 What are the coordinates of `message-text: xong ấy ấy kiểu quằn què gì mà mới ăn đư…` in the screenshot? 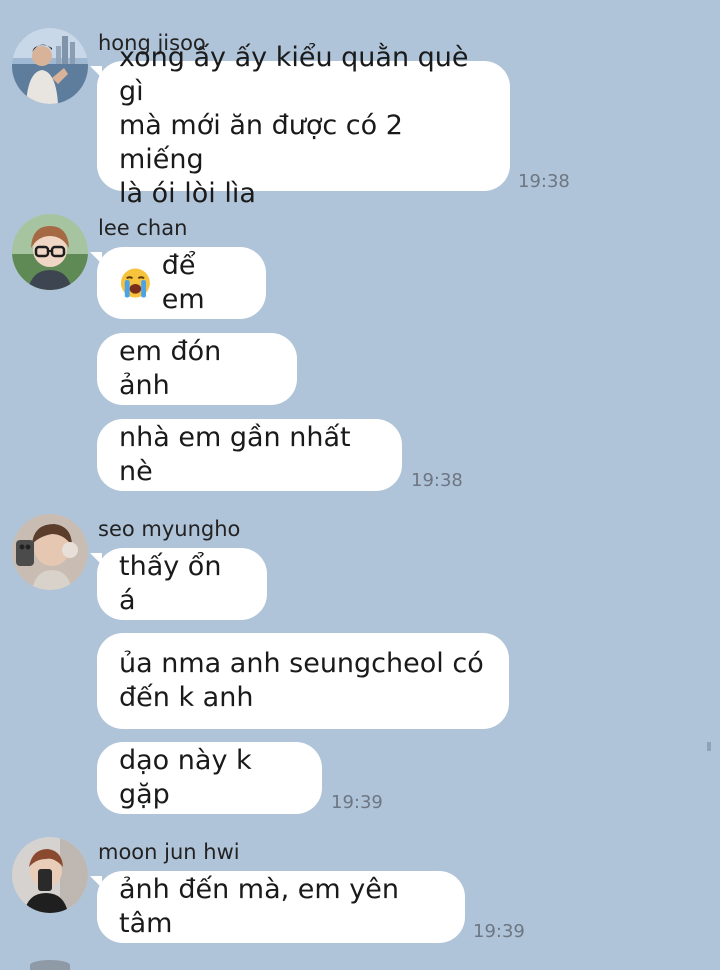 It's located at (294, 125).